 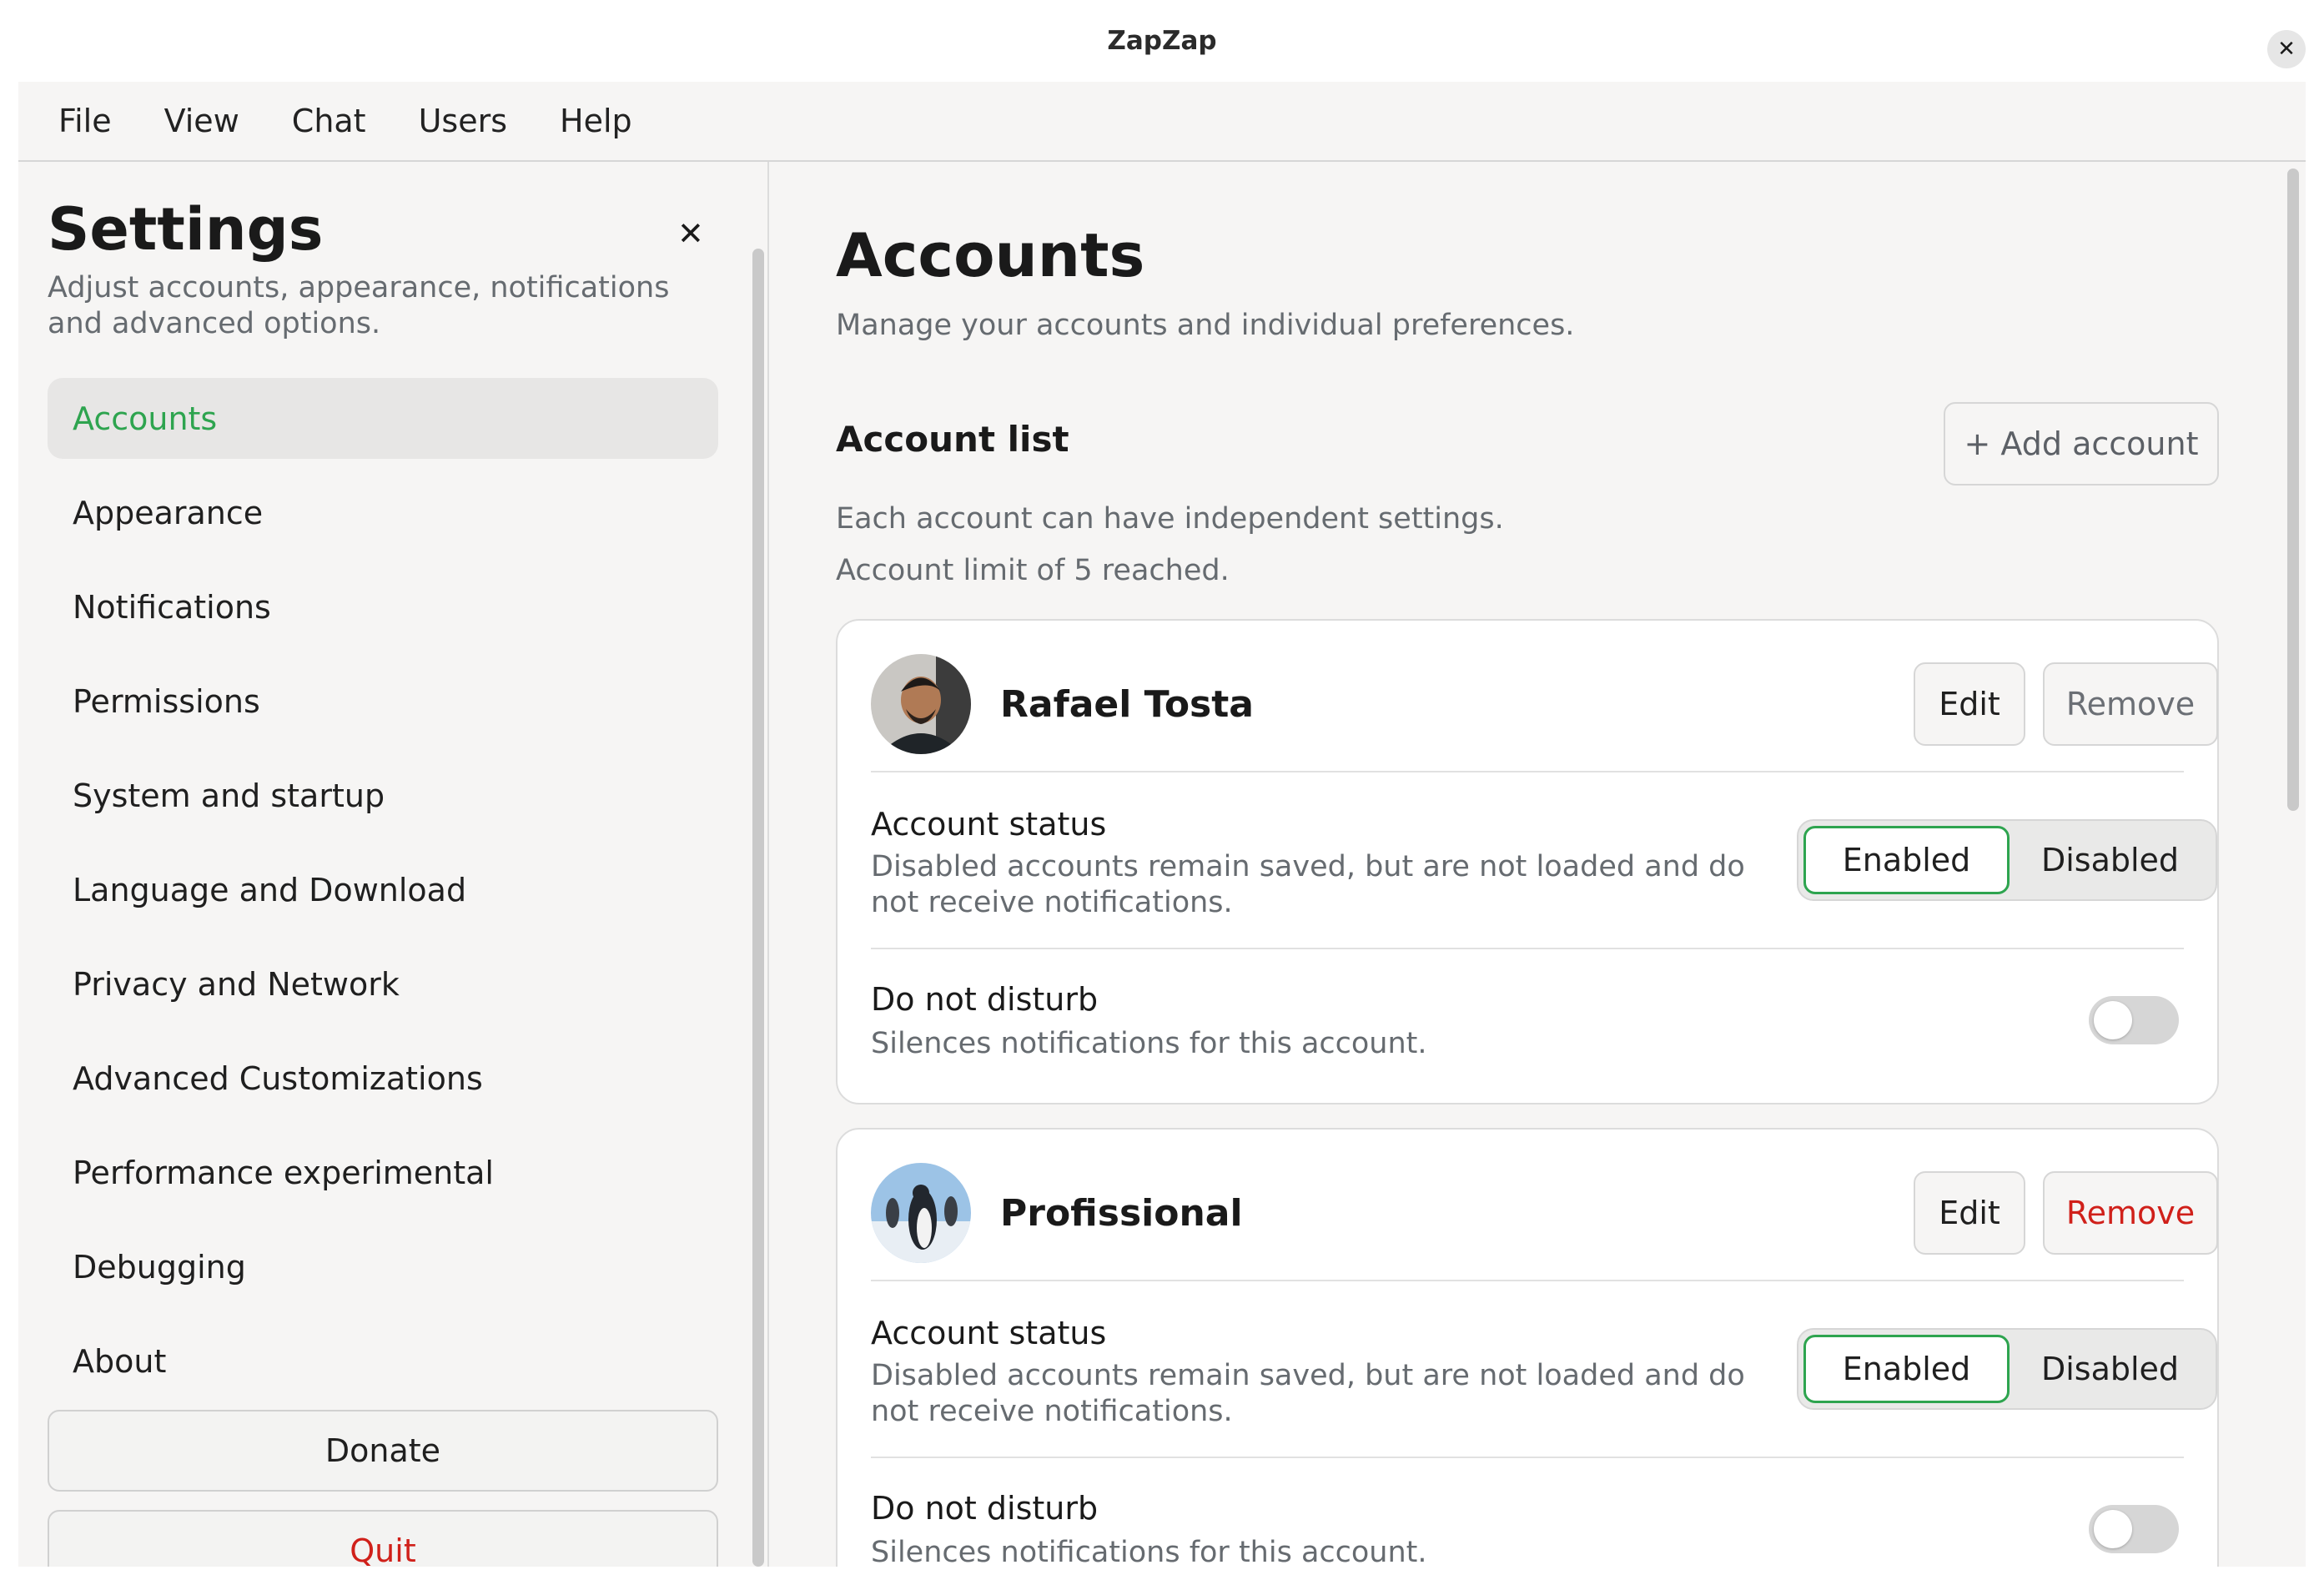 I want to click on menu-view: View, so click(x=201, y=121).